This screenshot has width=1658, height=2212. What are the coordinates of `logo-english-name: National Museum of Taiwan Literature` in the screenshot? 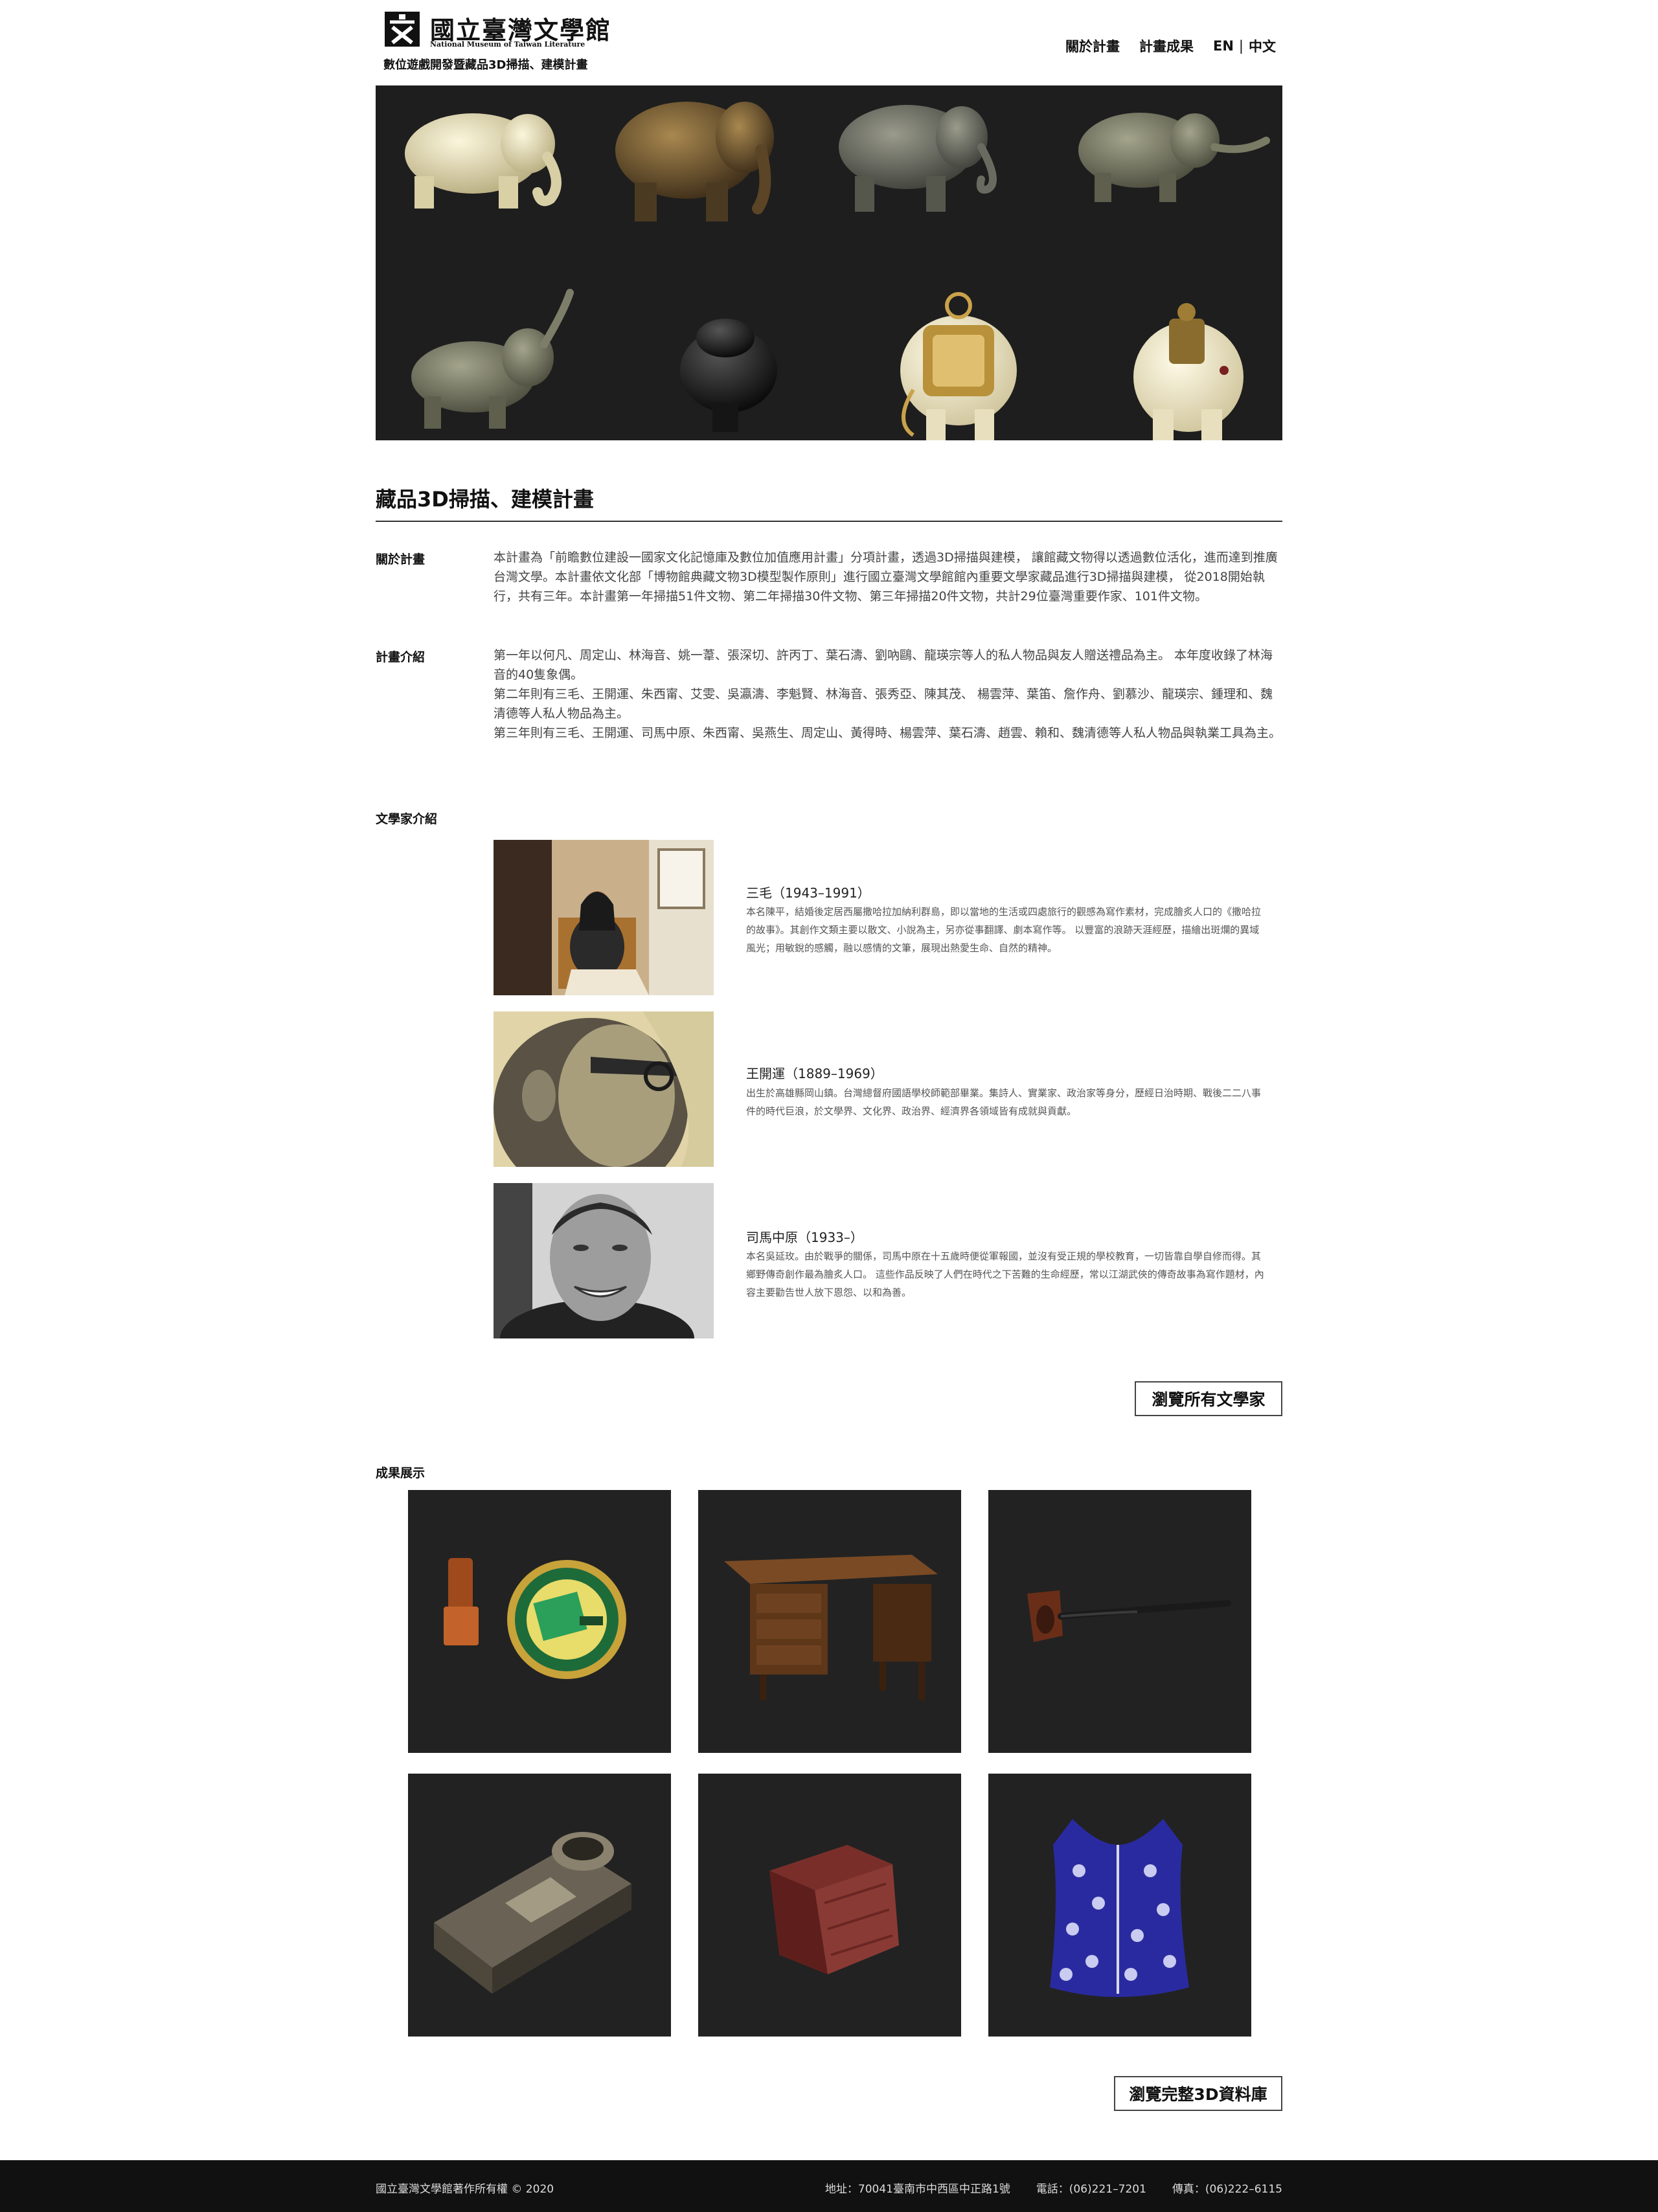 It's located at (507, 44).